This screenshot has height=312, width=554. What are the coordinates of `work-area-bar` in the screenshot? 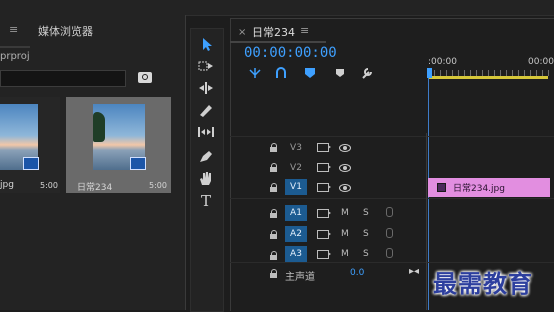 It's located at (488, 77).